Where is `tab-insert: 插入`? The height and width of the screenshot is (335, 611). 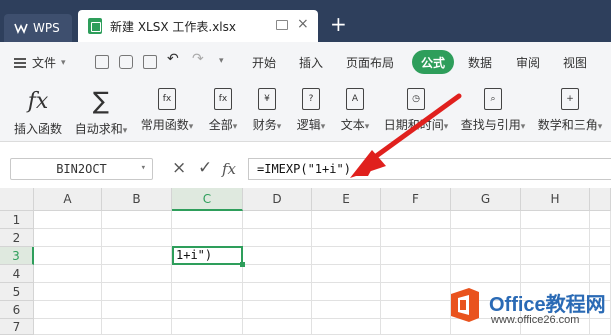
tab-insert: 插入 is located at coordinates (311, 62).